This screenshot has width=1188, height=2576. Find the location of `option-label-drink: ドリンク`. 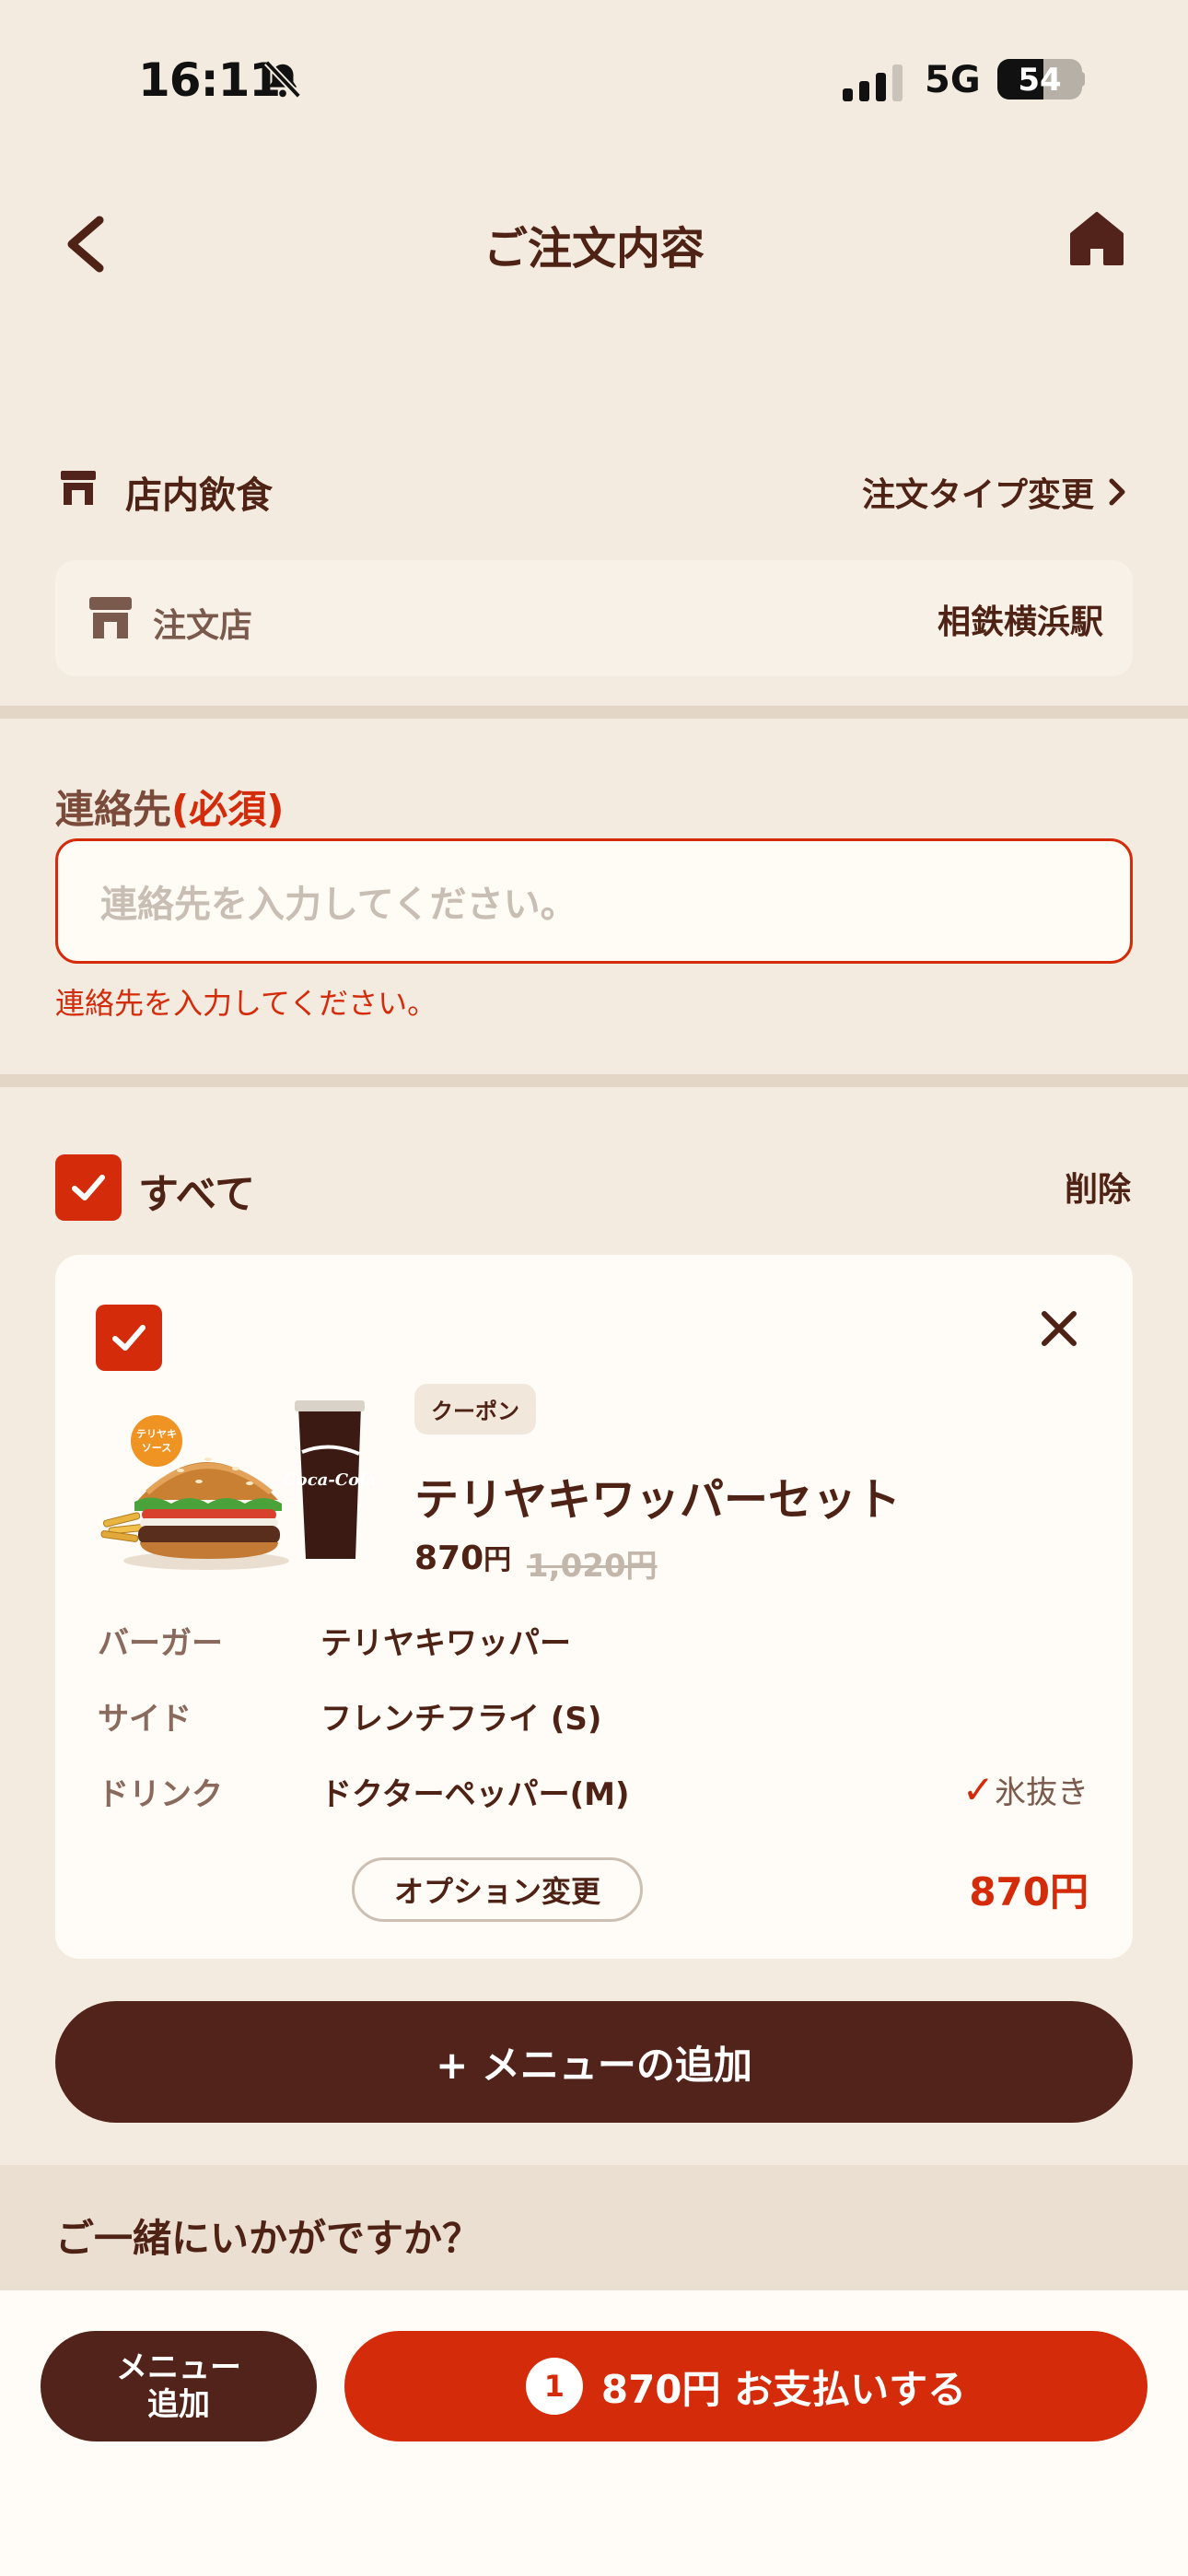

option-label-drink: ドリンク is located at coordinates (160, 1794).